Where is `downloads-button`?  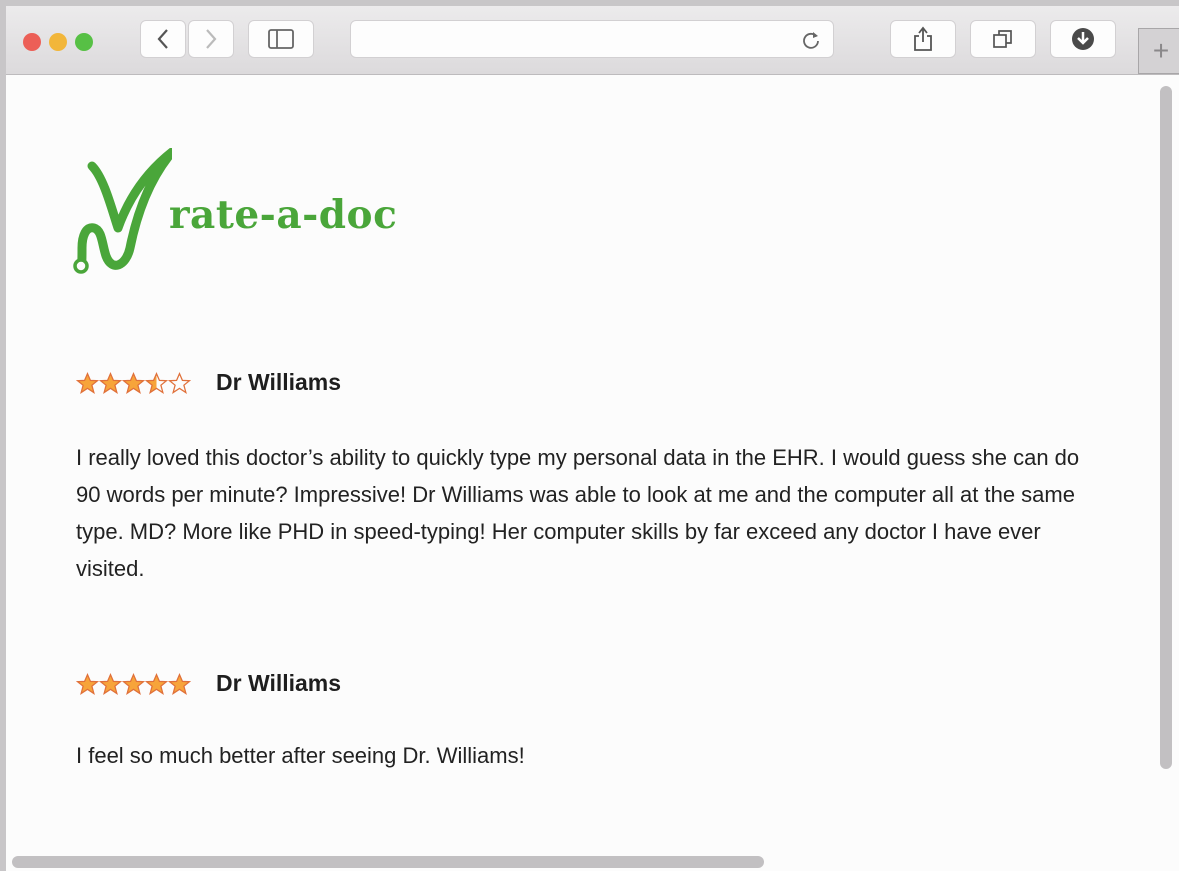
downloads-button is located at coordinates (1083, 39).